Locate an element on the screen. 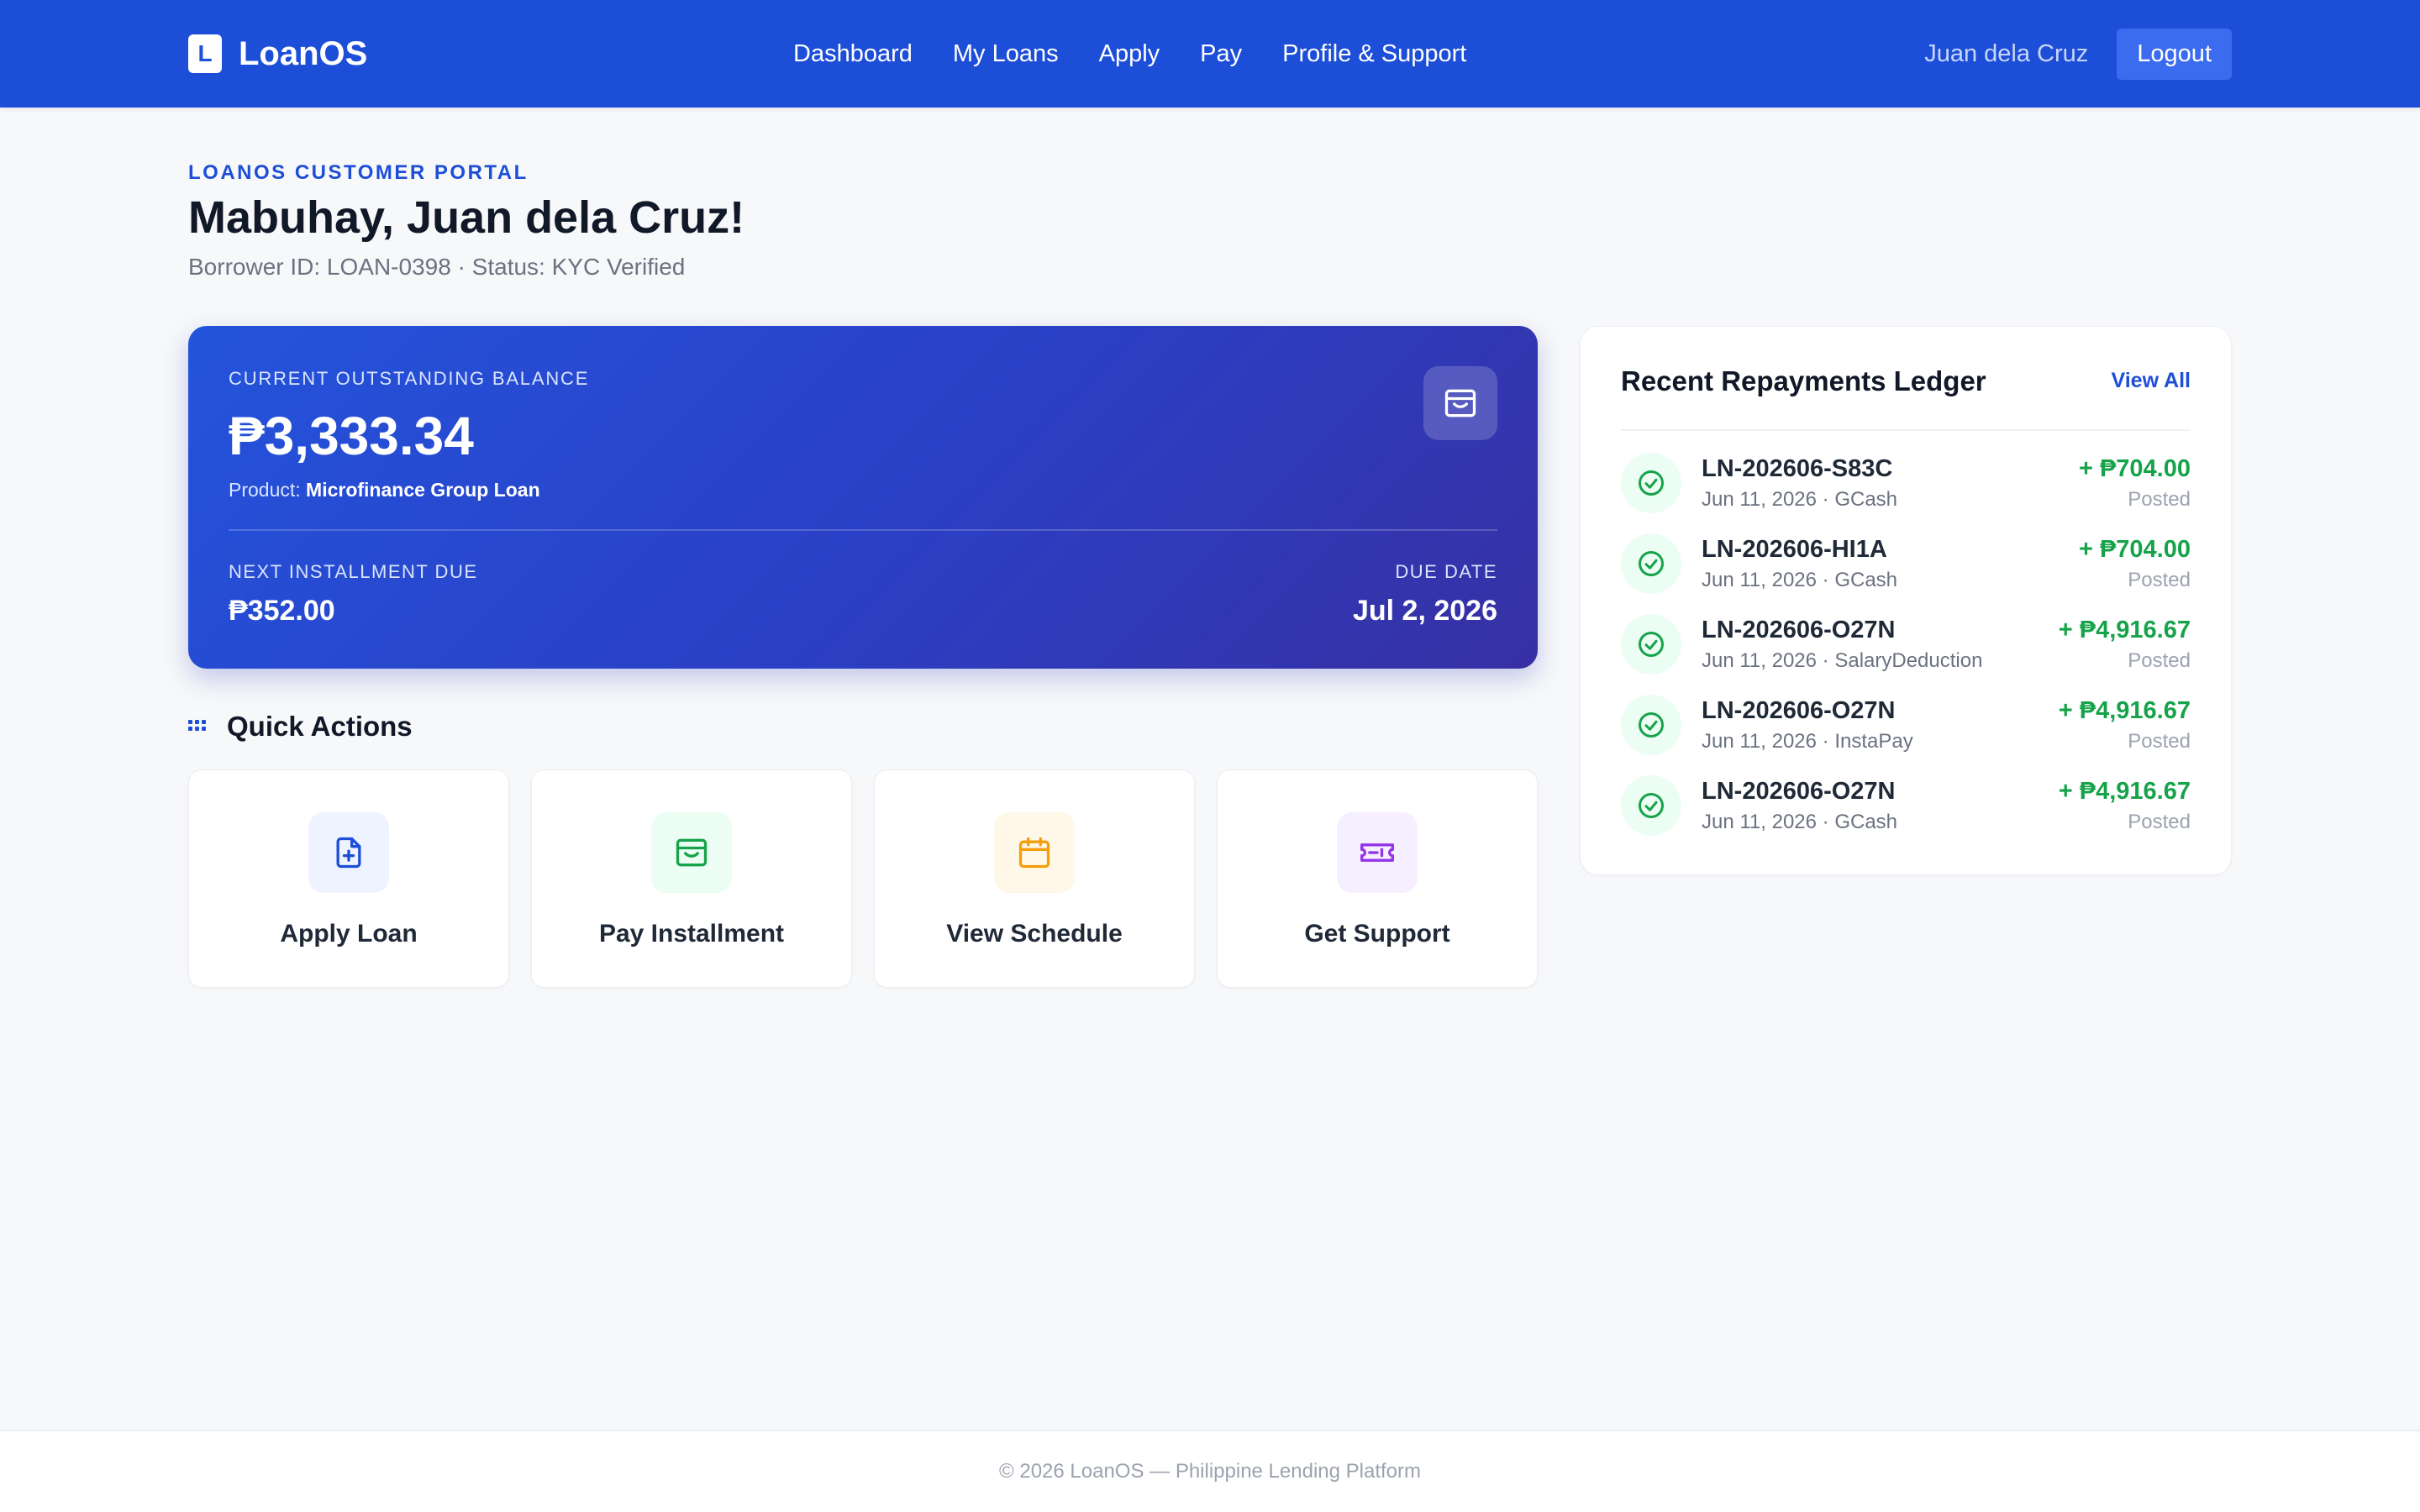 Image resolution: width=2420 pixels, height=1512 pixels. logout-button: Logout is located at coordinates (2174, 54).